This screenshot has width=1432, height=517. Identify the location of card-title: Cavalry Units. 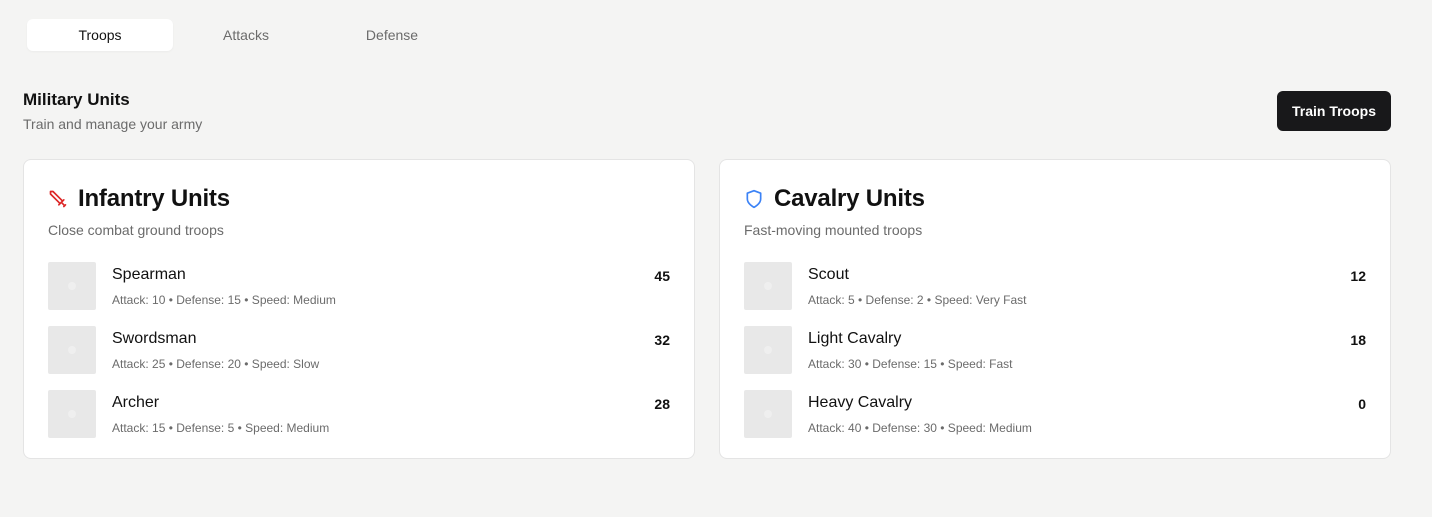
(849, 198).